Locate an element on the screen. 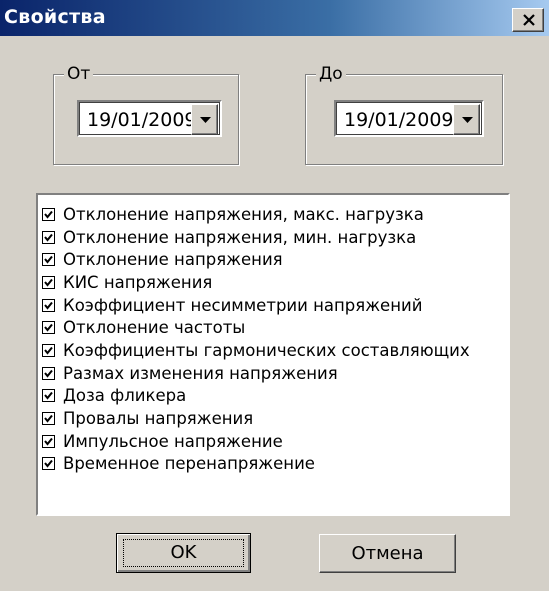 Image resolution: width=549 pixels, height=591 pixels. from-date-group: От 19/01/2009 is located at coordinates (146, 114).